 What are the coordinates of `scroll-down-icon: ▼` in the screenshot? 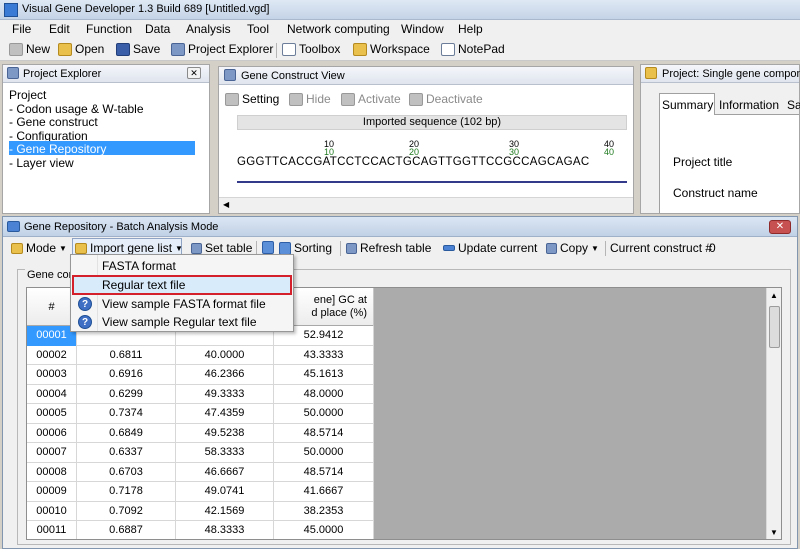 It's located at (774, 532).